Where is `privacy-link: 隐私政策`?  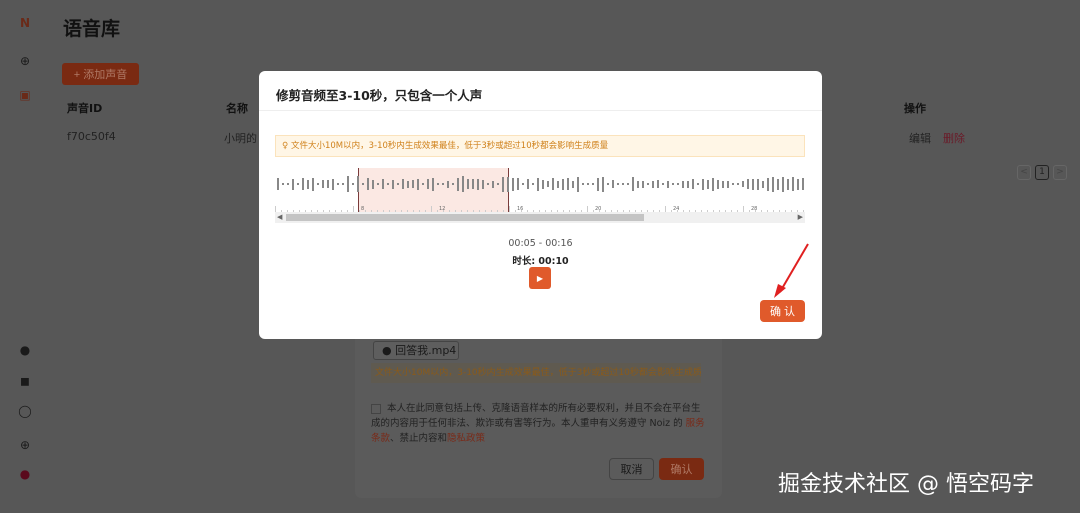
privacy-link: 隐私政策 is located at coordinates (466, 438).